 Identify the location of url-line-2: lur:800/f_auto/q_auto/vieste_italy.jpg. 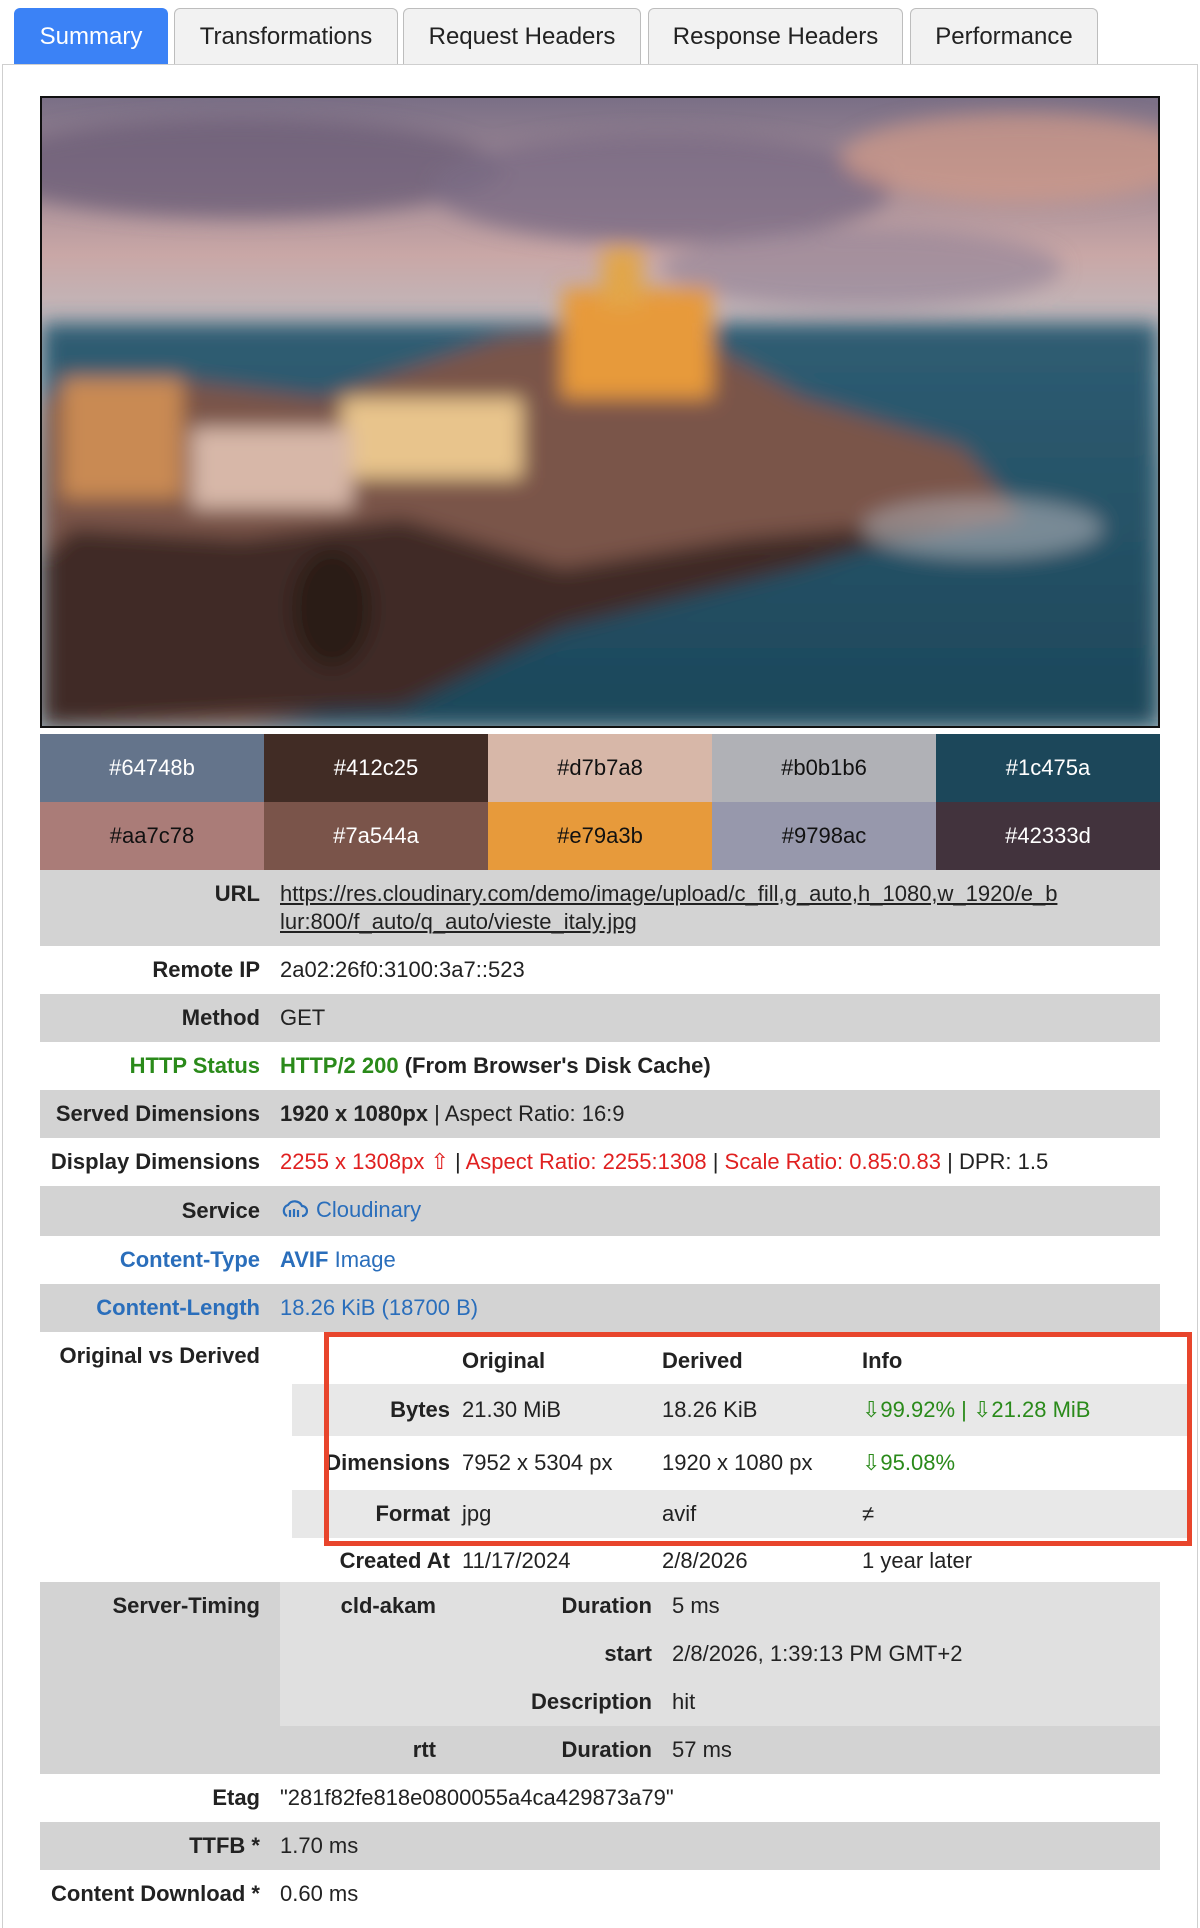
(458, 921).